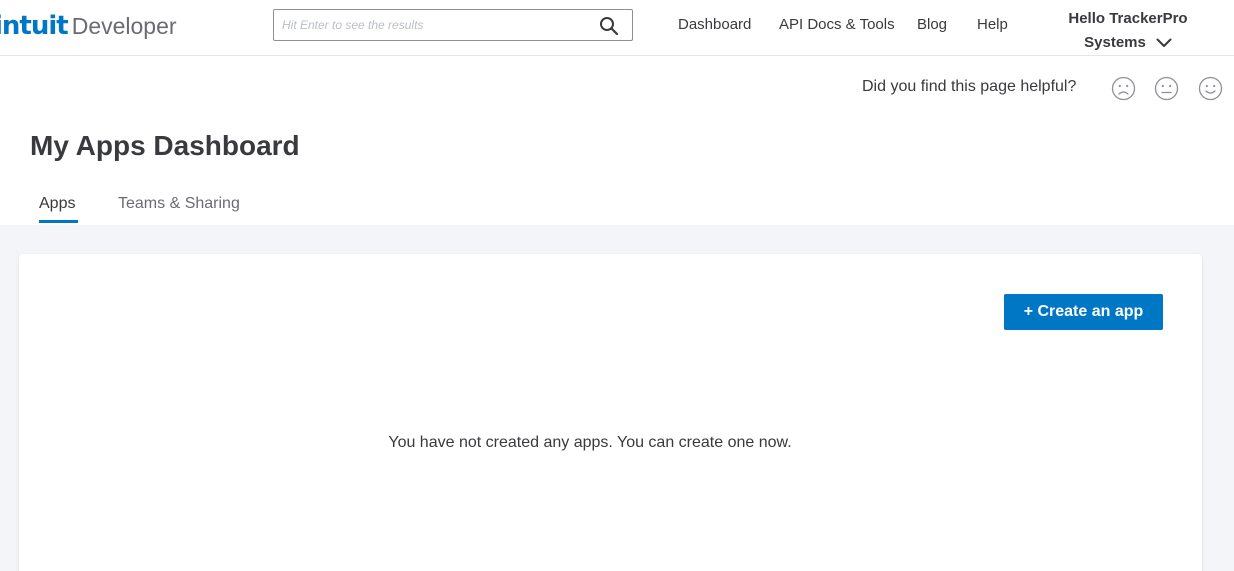 This screenshot has width=1234, height=571. Describe the element at coordinates (165, 145) in the screenshot. I see `page-title: My Apps Dashboard` at that location.